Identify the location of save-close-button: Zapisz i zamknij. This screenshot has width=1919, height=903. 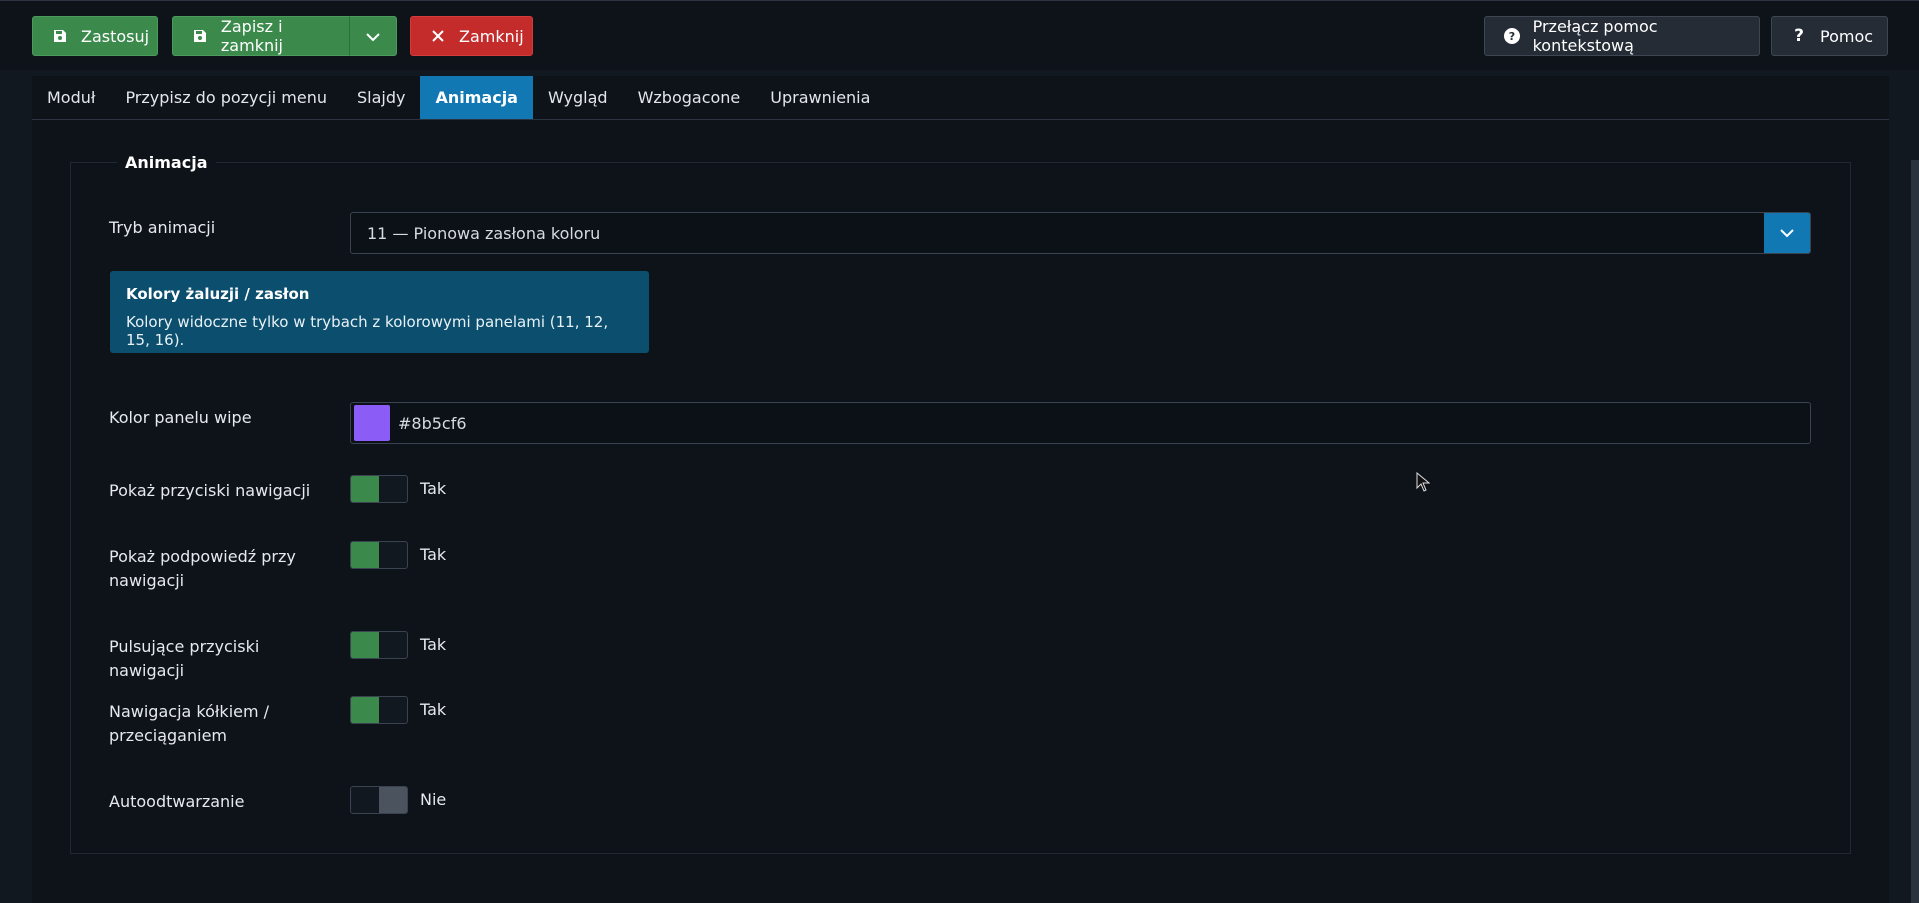
(260, 36).